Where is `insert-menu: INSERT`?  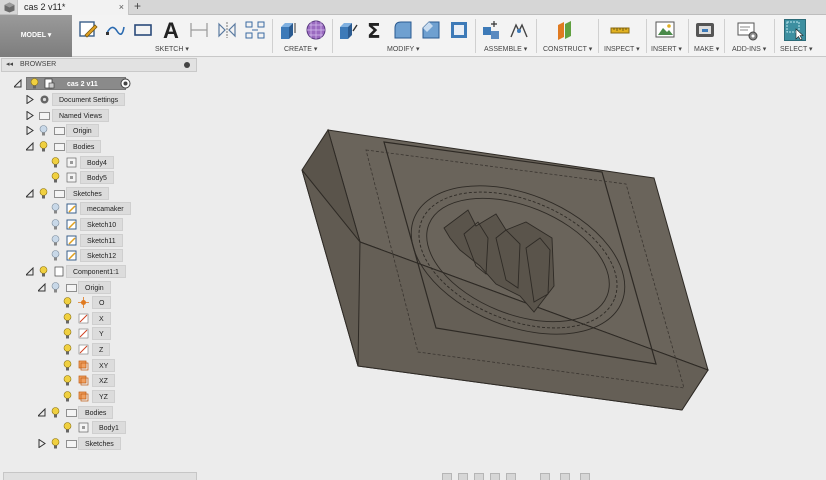
insert-menu: INSERT is located at coordinates (666, 49).